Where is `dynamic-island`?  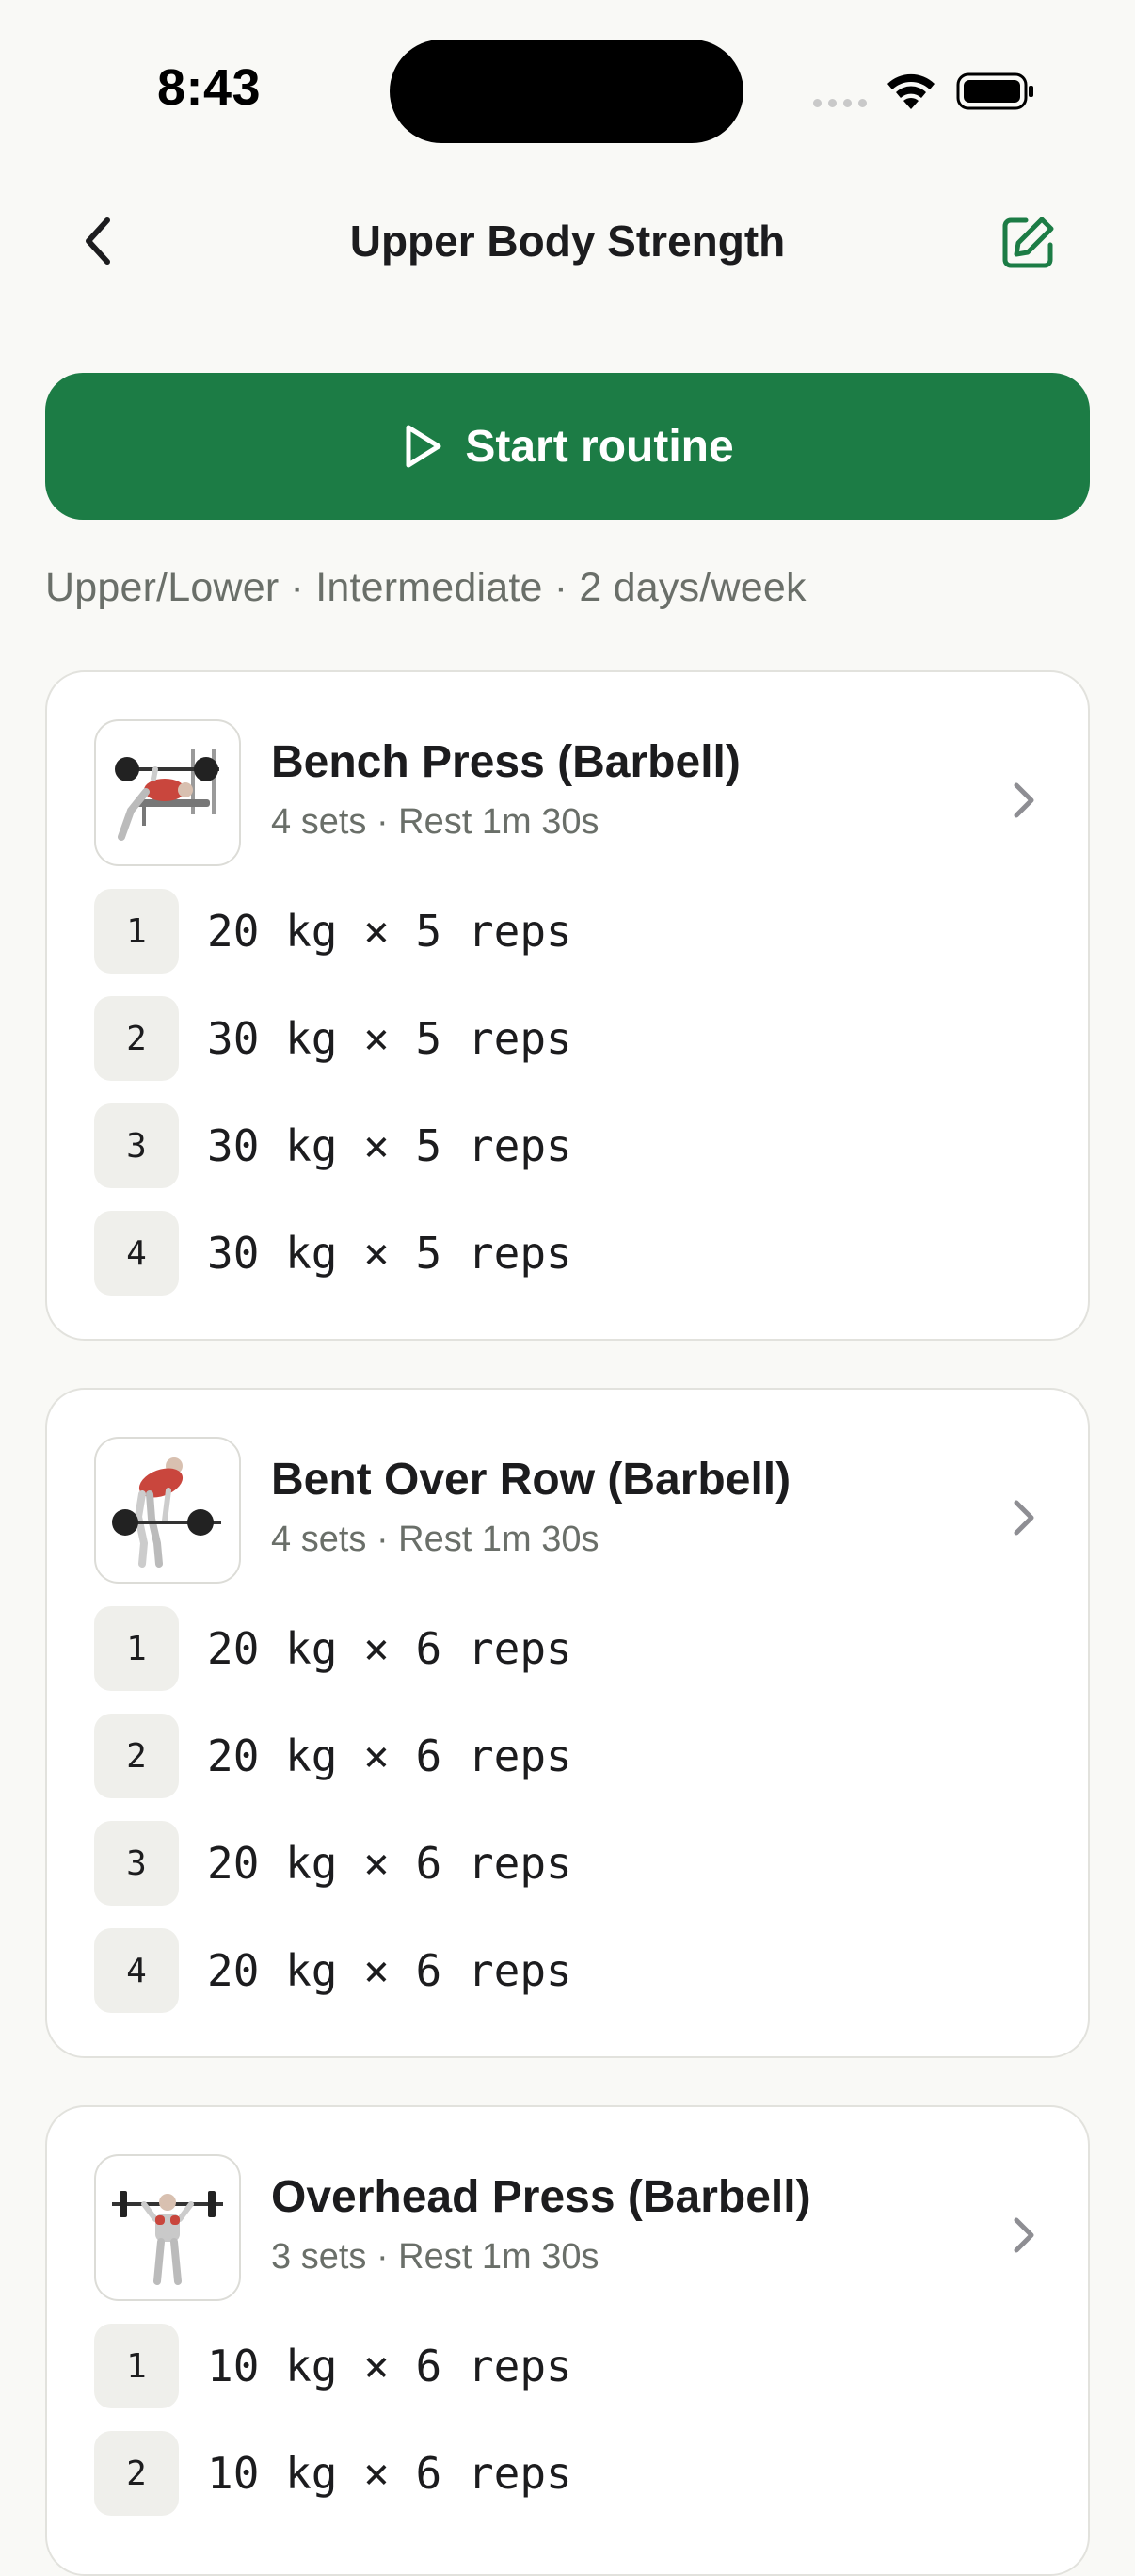
dynamic-island is located at coordinates (566, 91).